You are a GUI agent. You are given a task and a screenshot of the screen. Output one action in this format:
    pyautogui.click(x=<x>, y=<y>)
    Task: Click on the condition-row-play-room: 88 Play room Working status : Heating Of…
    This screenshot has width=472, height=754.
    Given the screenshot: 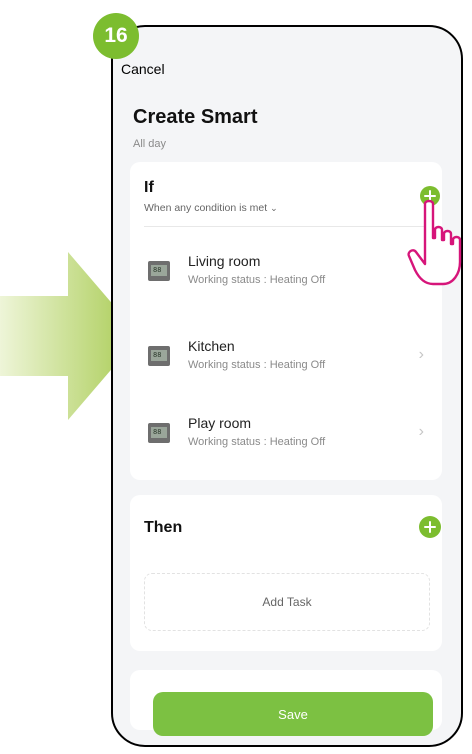 What is the action you would take?
    pyautogui.click(x=286, y=437)
    